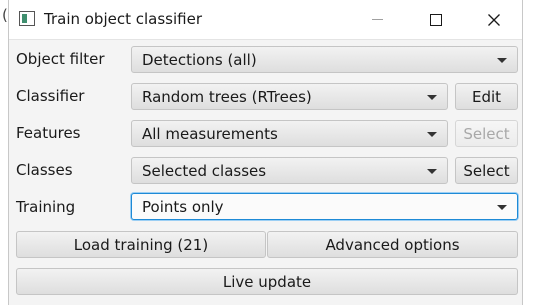 This screenshot has width=533, height=305. I want to click on load-training-button: Load training (21), so click(141, 244).